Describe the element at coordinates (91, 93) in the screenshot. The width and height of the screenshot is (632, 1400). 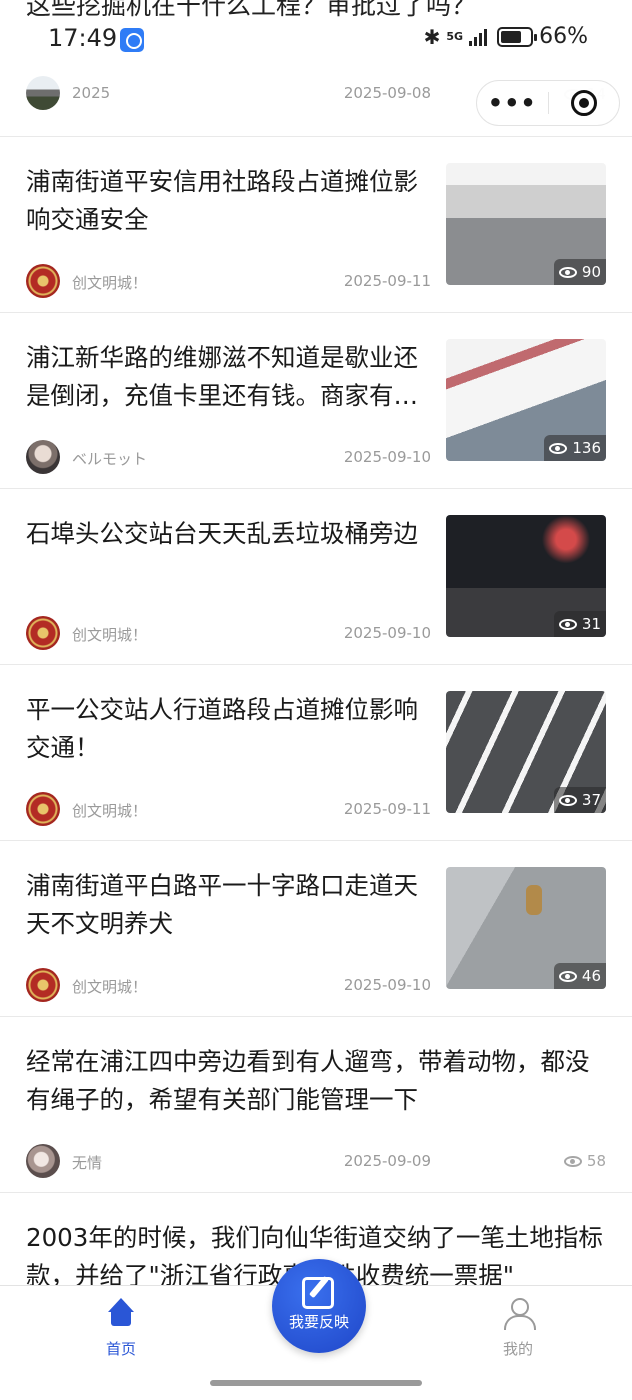
I see `post-author: 2025` at that location.